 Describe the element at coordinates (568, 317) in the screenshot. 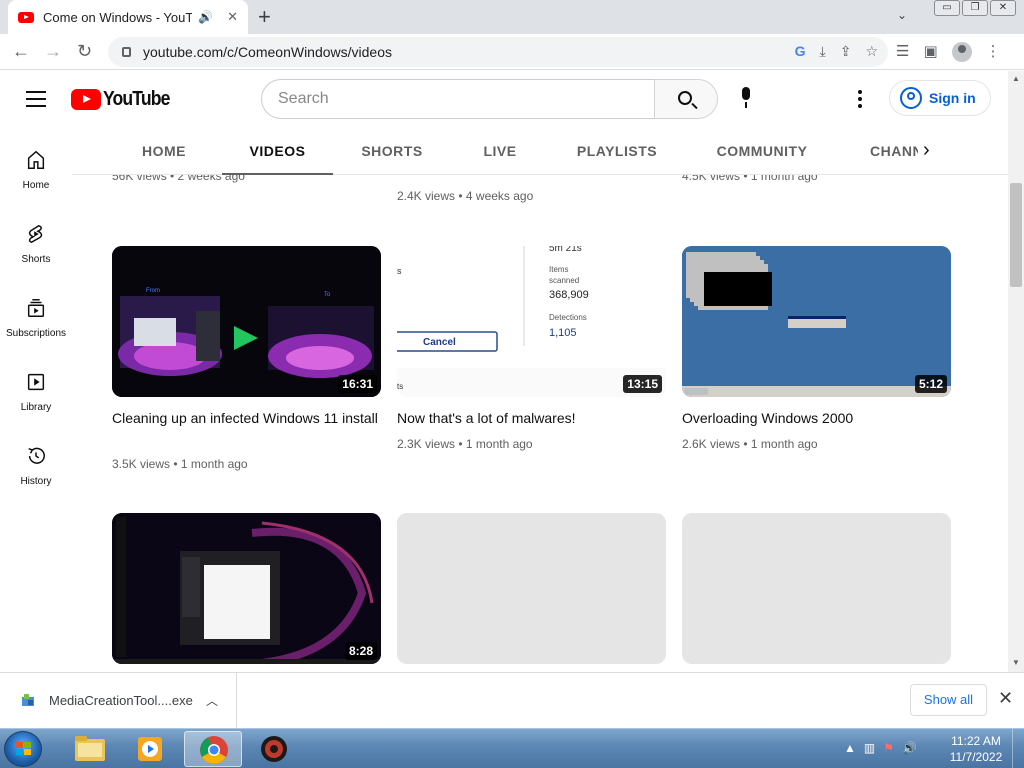

I see `thumb-detections-label: Detections` at that location.